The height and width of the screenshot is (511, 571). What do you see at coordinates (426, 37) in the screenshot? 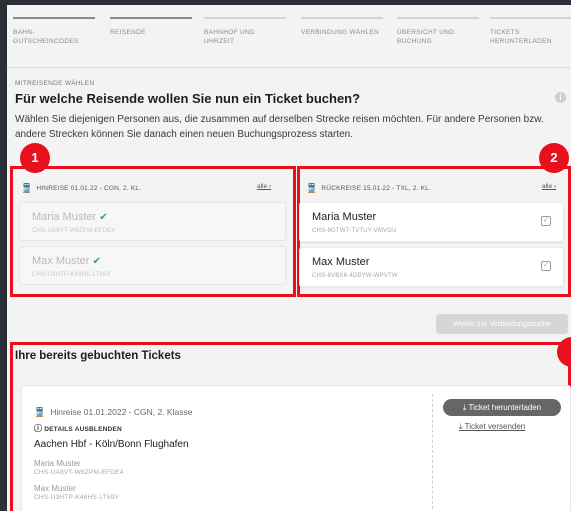
I see `step-label: Übersicht und Buchung` at bounding box center [426, 37].